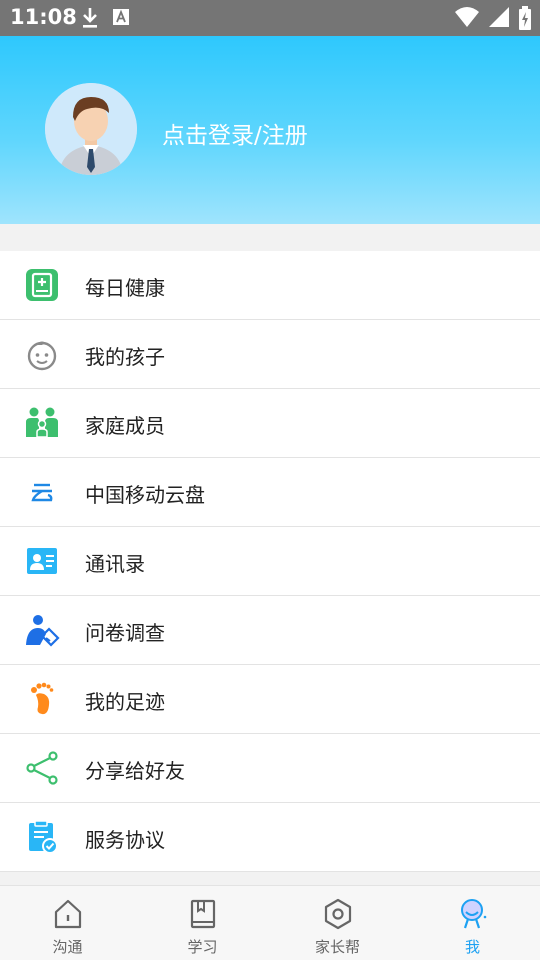 The height and width of the screenshot is (960, 540). I want to click on menu-item-label: 家庭成员, so click(125, 426).